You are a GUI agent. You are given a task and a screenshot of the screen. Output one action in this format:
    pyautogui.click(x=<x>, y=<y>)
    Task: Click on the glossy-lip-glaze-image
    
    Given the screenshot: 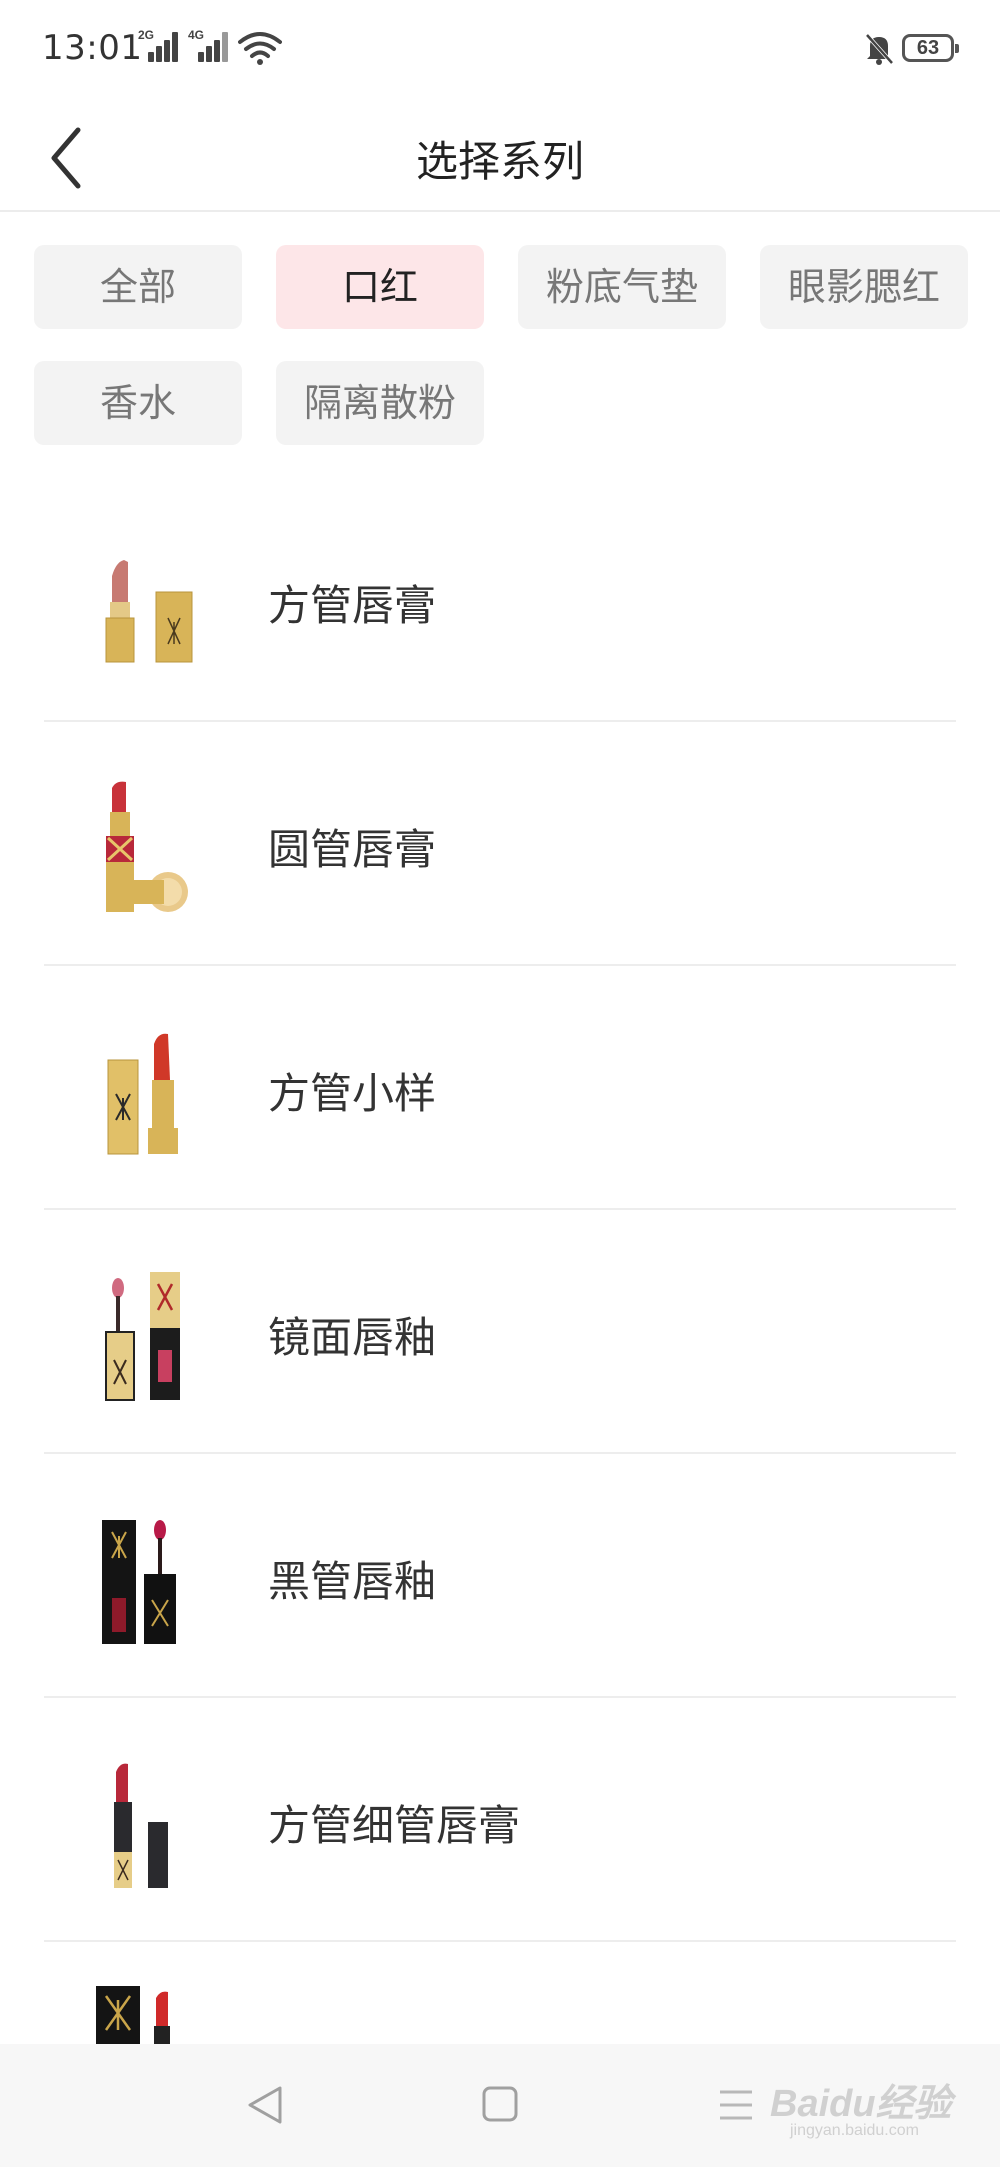 What is the action you would take?
    pyautogui.click(x=142, y=1336)
    